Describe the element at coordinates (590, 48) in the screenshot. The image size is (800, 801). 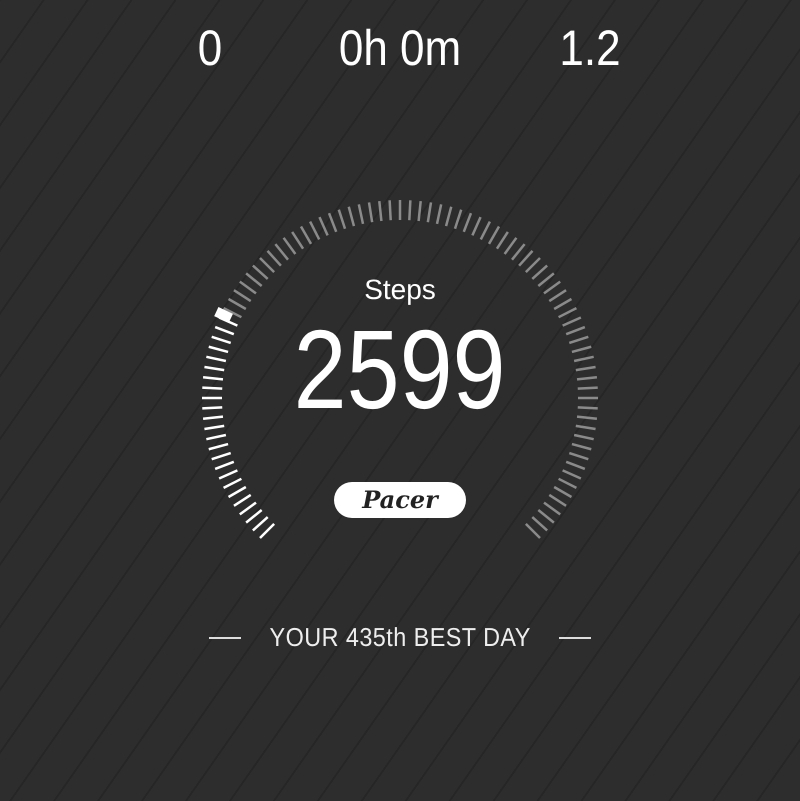
I see `stat-value: 1.2` at that location.